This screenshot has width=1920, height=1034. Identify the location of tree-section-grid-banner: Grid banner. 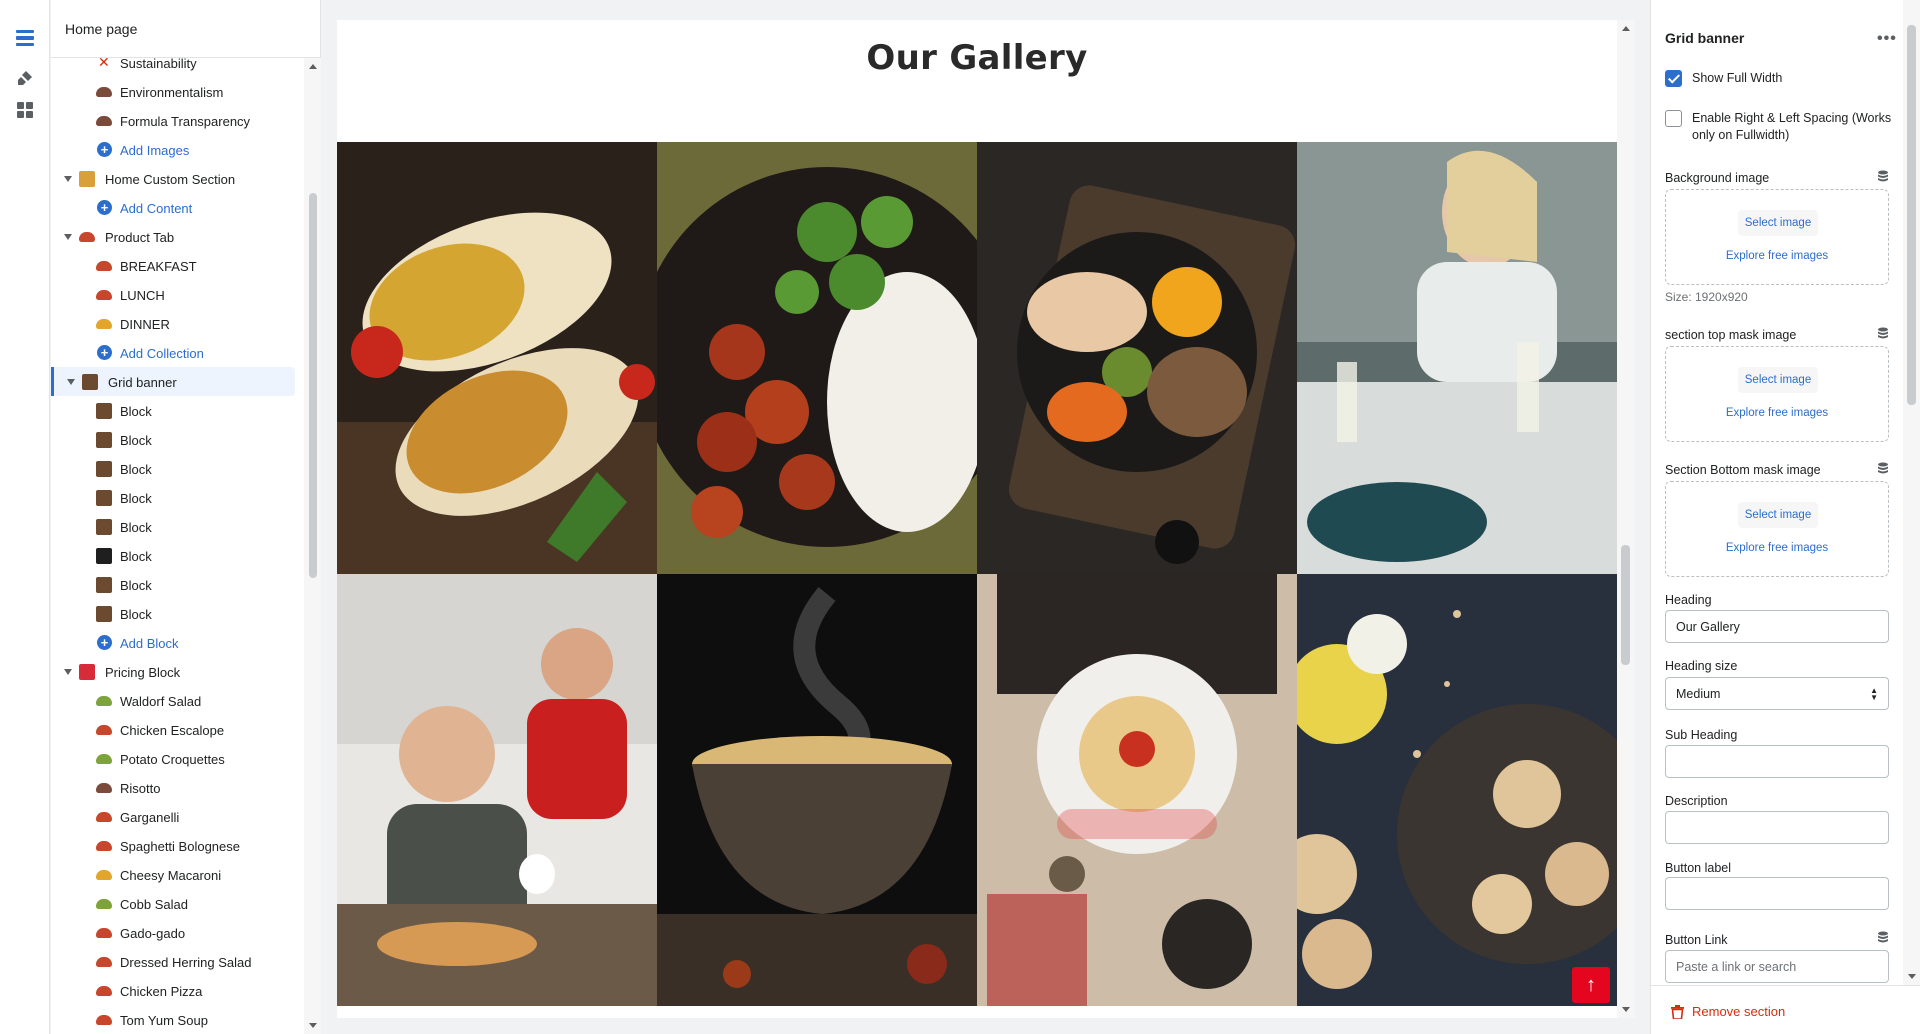
(173, 381).